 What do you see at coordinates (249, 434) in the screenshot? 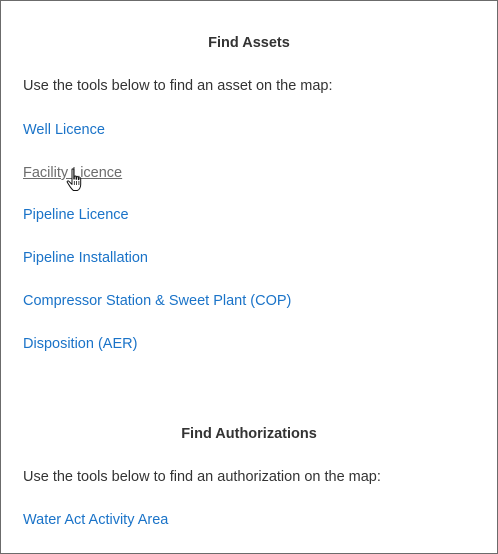
I see `find-authorizations-heading: Find Authorizations` at bounding box center [249, 434].